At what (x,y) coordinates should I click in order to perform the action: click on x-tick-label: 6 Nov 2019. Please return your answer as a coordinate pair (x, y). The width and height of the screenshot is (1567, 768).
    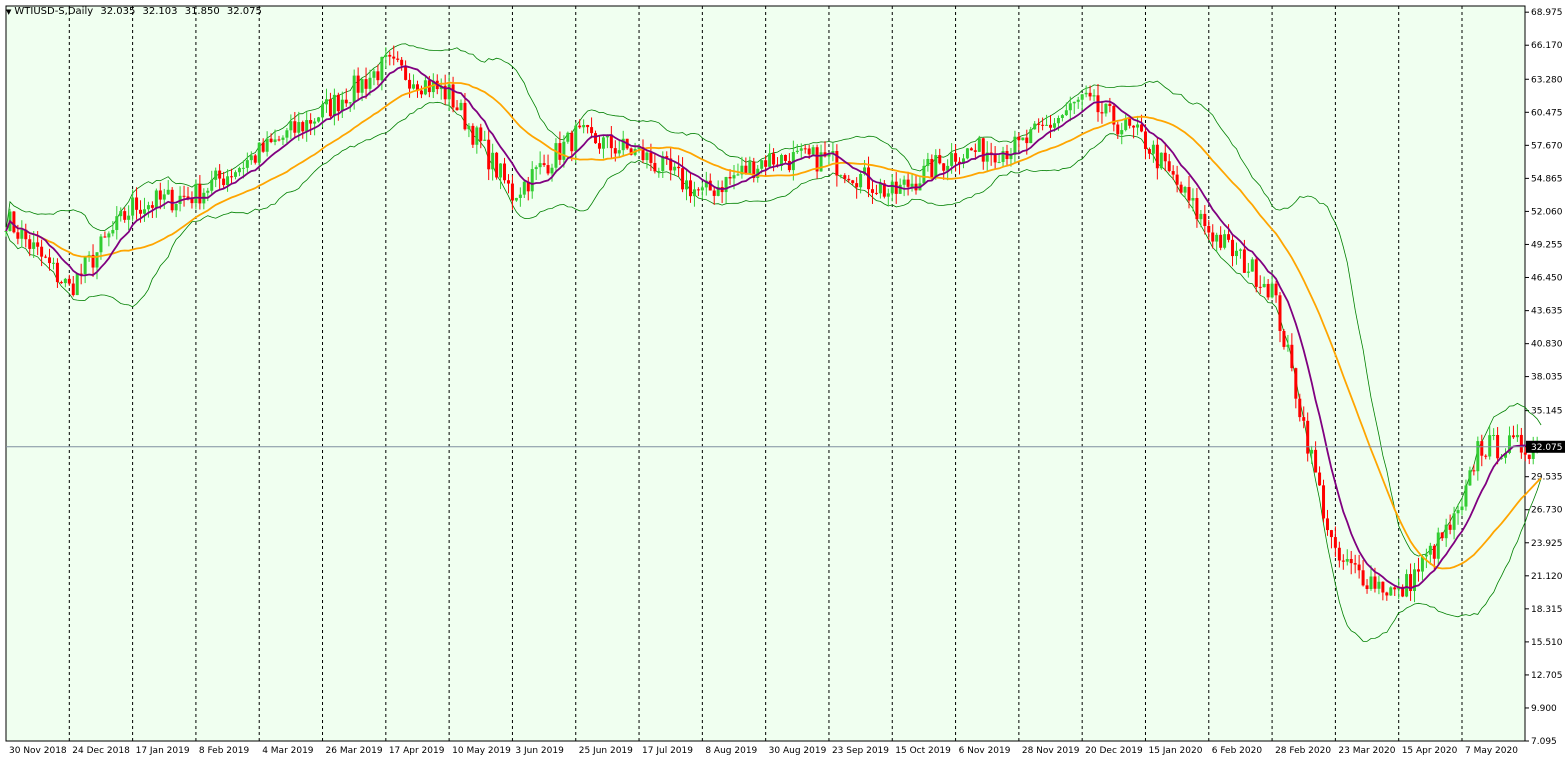
    Looking at the image, I should click on (985, 751).